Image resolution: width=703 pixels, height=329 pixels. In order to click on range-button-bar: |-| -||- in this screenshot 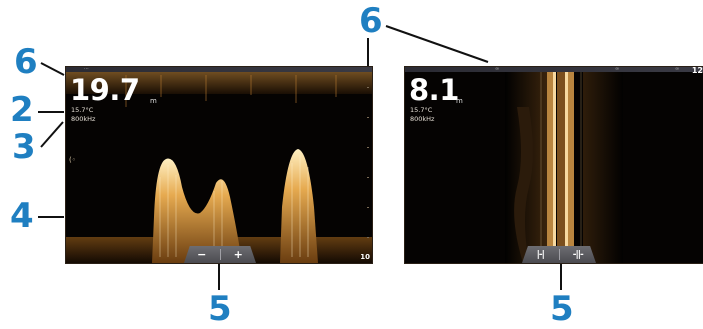, I will do `click(559, 254)`.